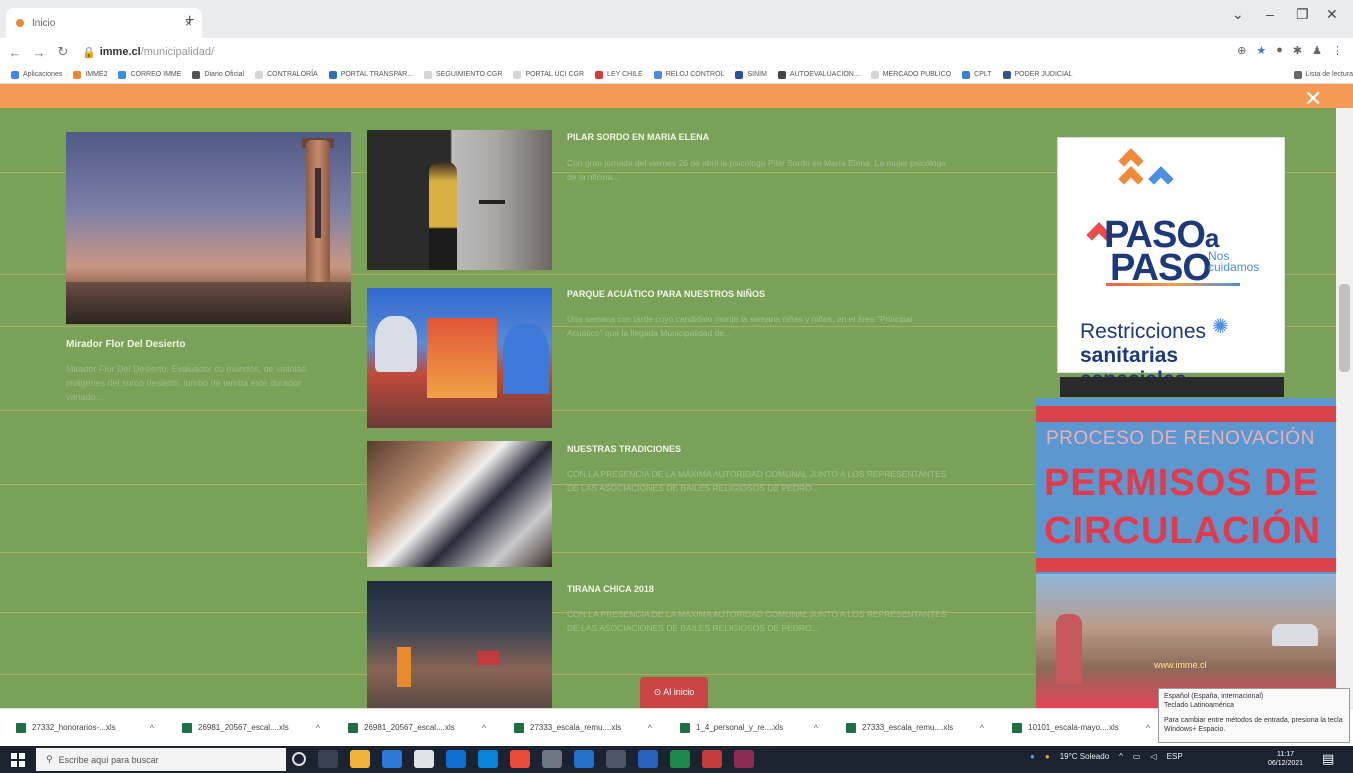 The image size is (1353, 773). I want to click on back-arrow-icon: ←, so click(15, 52).